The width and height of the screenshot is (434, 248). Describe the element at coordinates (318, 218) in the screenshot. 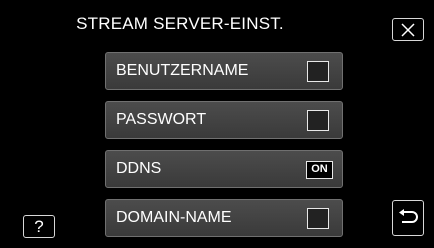

I see `domain-name-checkbox` at that location.